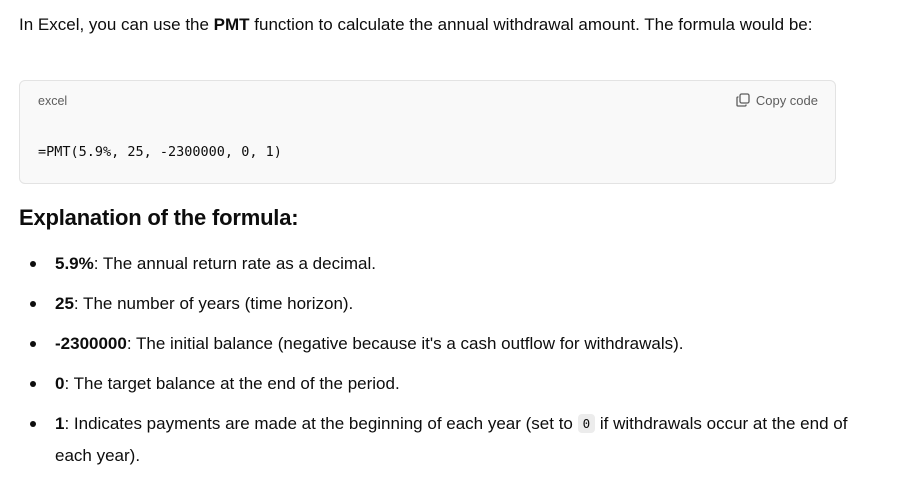  Describe the element at coordinates (116, 24) in the screenshot. I see `intro-text-before: In Excel, you can use the` at that location.